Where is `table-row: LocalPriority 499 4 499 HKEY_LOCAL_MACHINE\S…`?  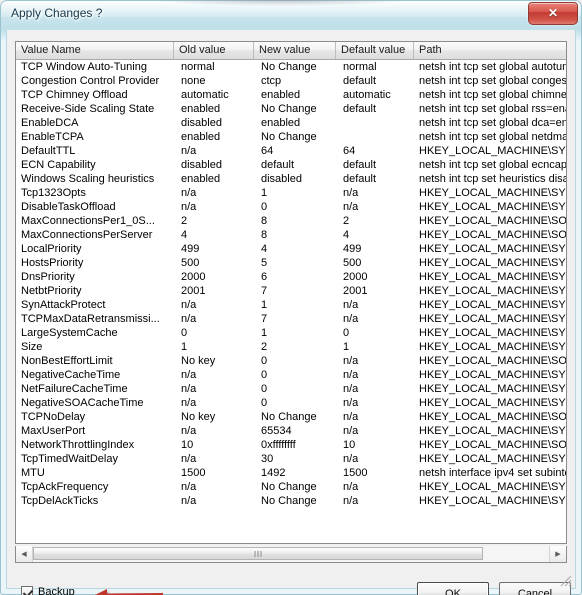
table-row: LocalPriority 499 4 499 HKEY_LOCAL_MACHINE\S… is located at coordinates (291, 249).